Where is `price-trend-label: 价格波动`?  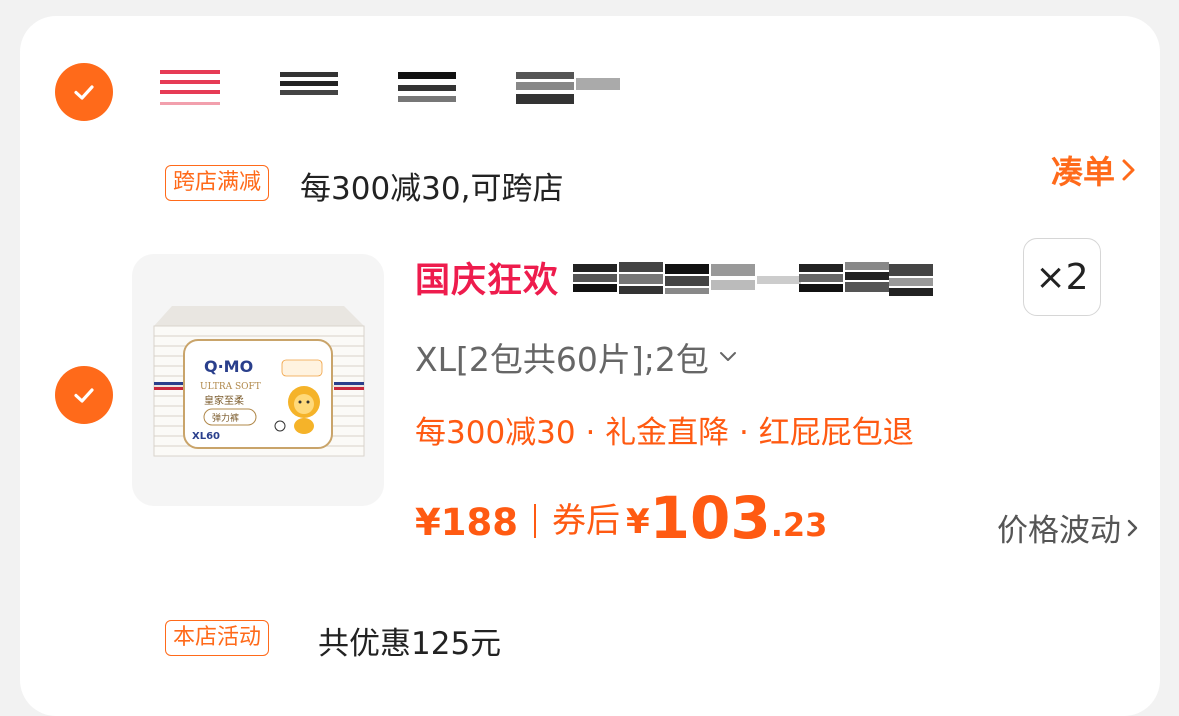
price-trend-label: 价格波动 is located at coordinates (1059, 531).